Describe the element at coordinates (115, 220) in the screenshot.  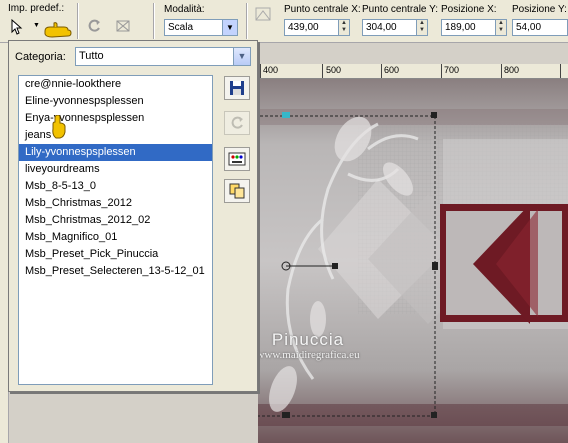
I see `list-item: Msb_Christmas_2012_02` at that location.